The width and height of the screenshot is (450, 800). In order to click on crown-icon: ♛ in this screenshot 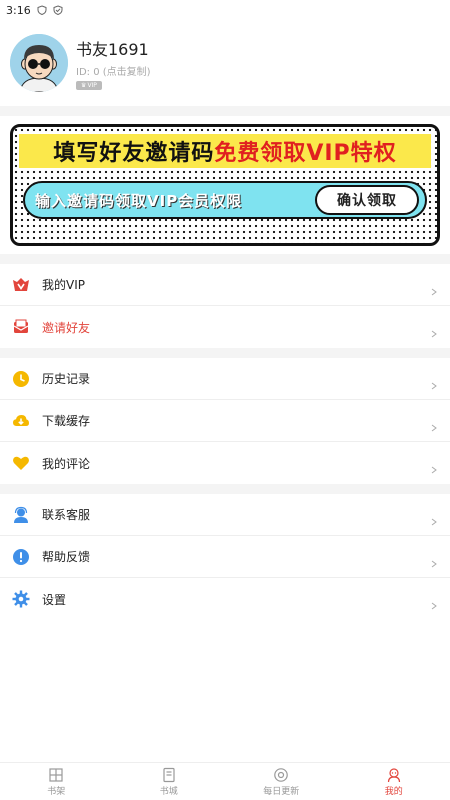, I will do `click(84, 85)`.